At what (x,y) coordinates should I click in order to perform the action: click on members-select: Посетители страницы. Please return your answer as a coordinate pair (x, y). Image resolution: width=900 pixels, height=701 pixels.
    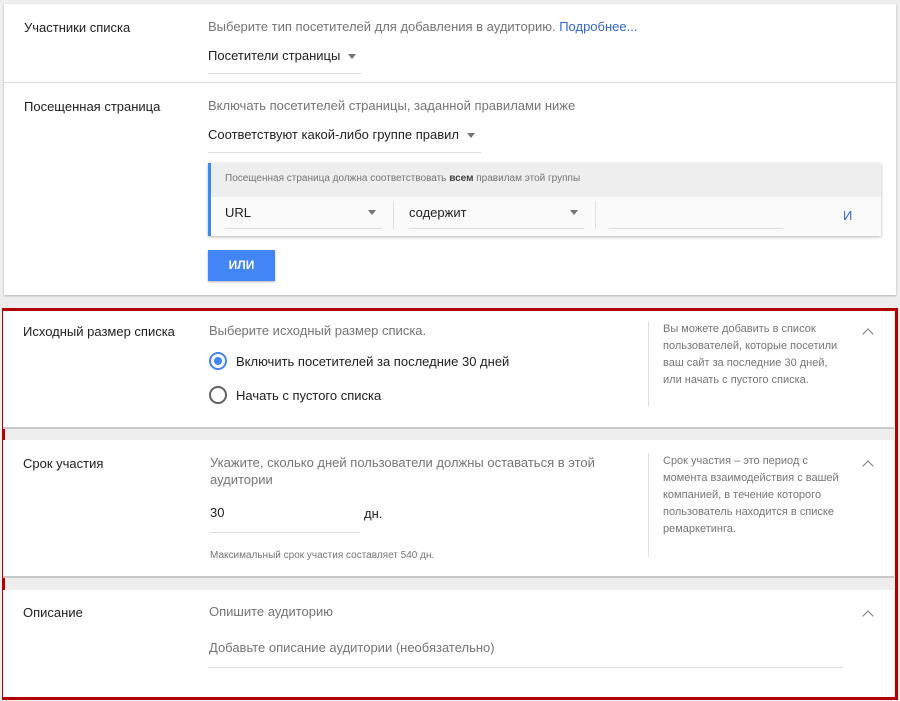
    Looking at the image, I should click on (284, 61).